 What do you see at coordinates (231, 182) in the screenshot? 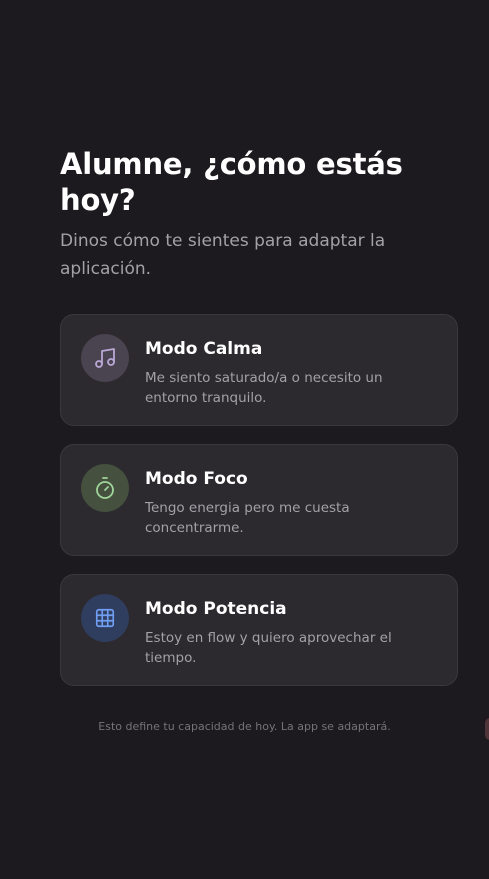
I see `page-title: Alumne, ¿cómo estás hoy?` at bounding box center [231, 182].